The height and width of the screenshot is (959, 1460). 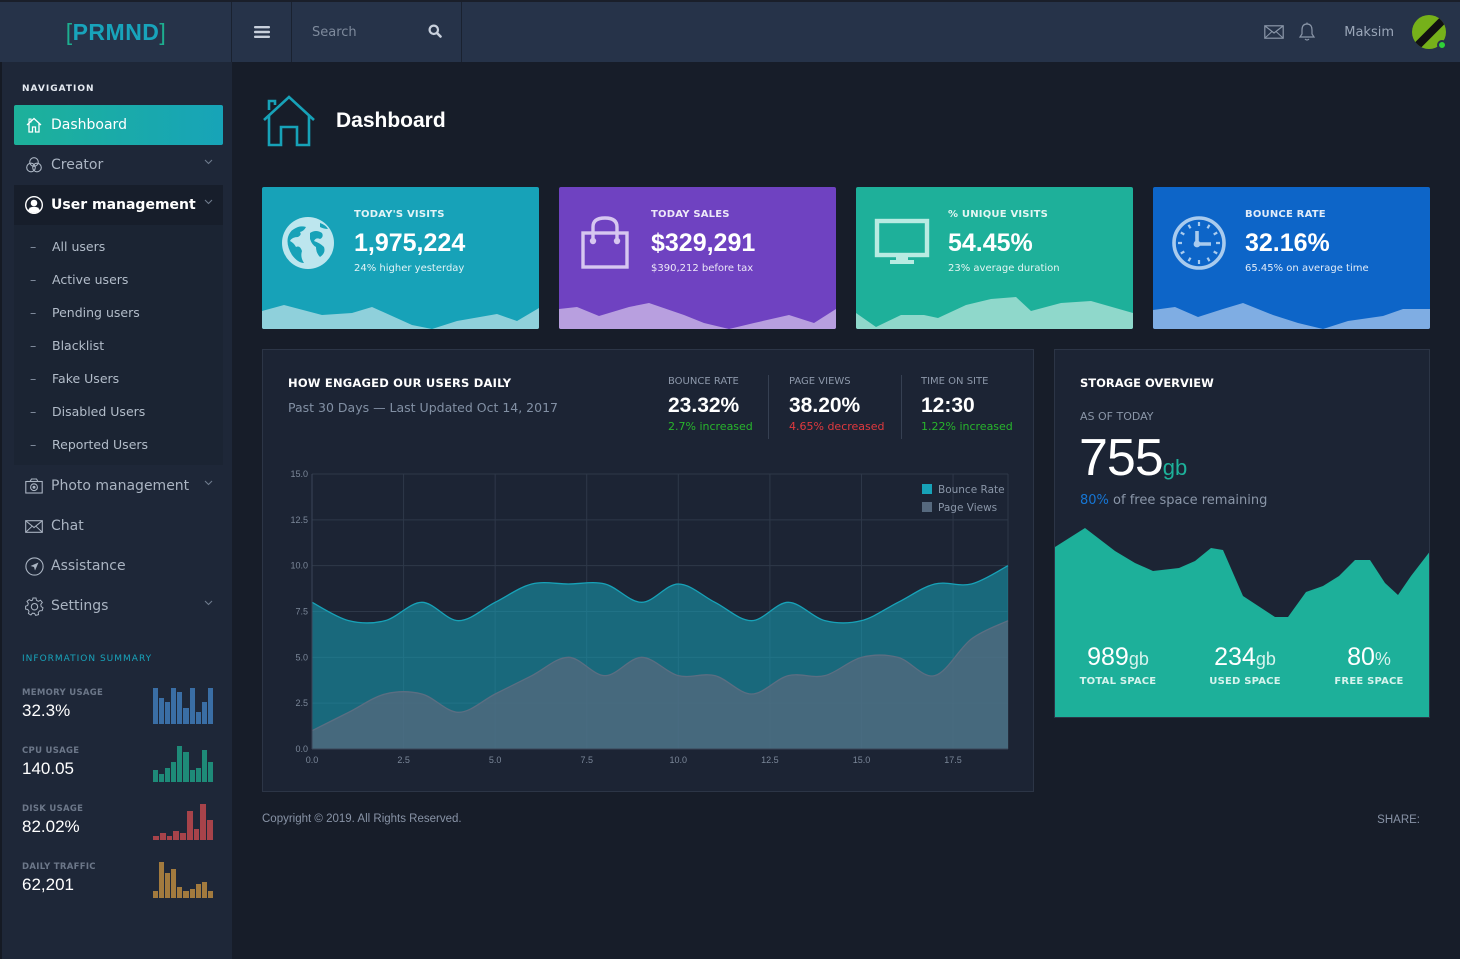 What do you see at coordinates (87, 659) in the screenshot?
I see `info-summary-heading: INFORMATION SUMMARY` at bounding box center [87, 659].